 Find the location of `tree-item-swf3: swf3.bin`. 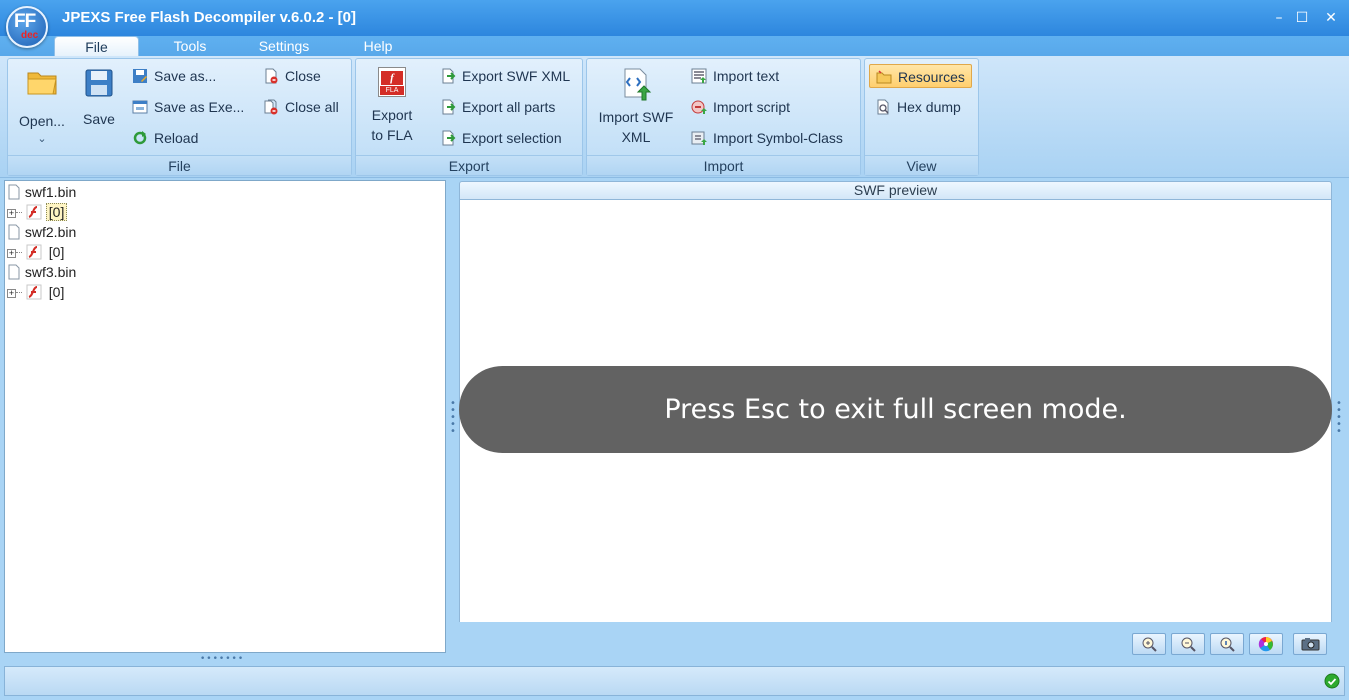

tree-item-swf3: swf3.bin is located at coordinates (41, 272).